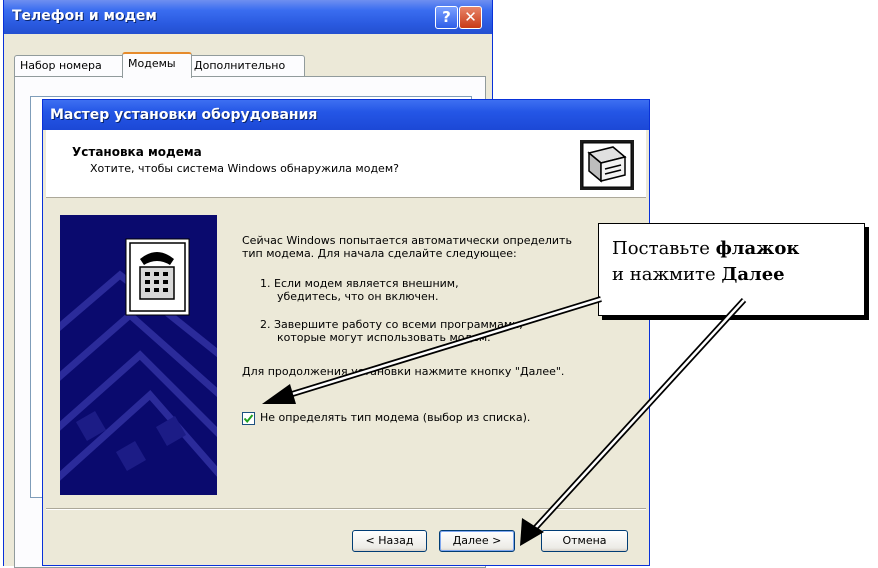  What do you see at coordinates (358, 296) in the screenshot?
I see `step-1-line-2: убедитесь, что он включен.` at bounding box center [358, 296].